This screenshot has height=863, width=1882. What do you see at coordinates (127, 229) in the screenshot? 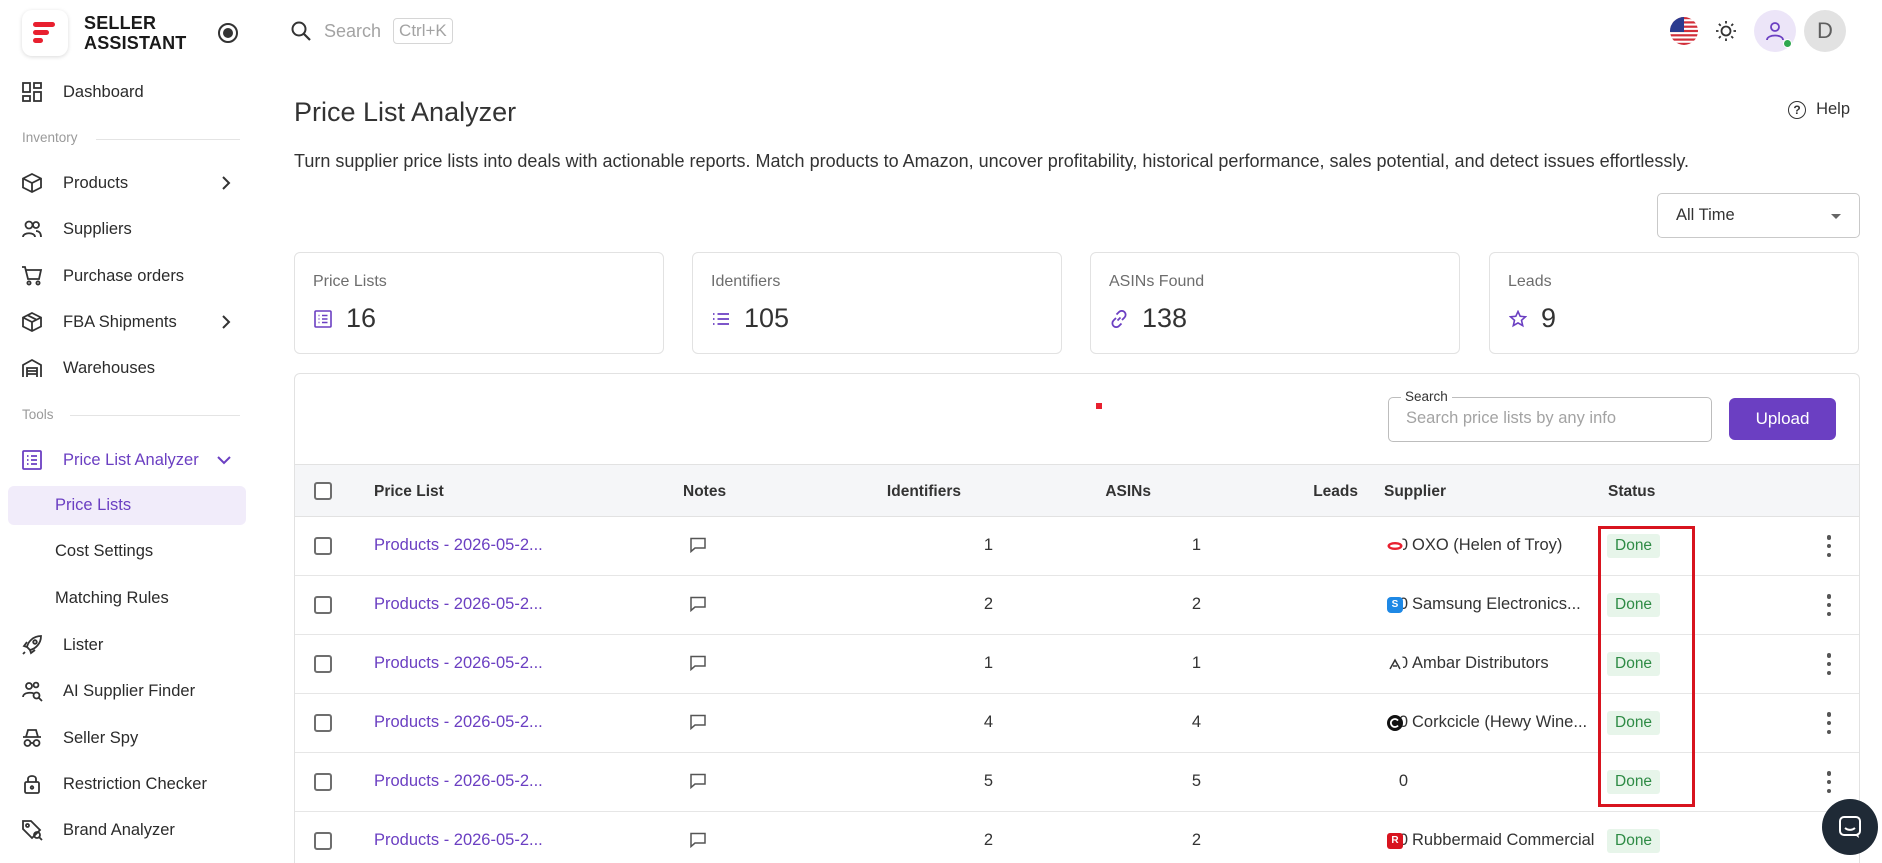
I see `sidebar-item-suppliers: Suppliers` at bounding box center [127, 229].